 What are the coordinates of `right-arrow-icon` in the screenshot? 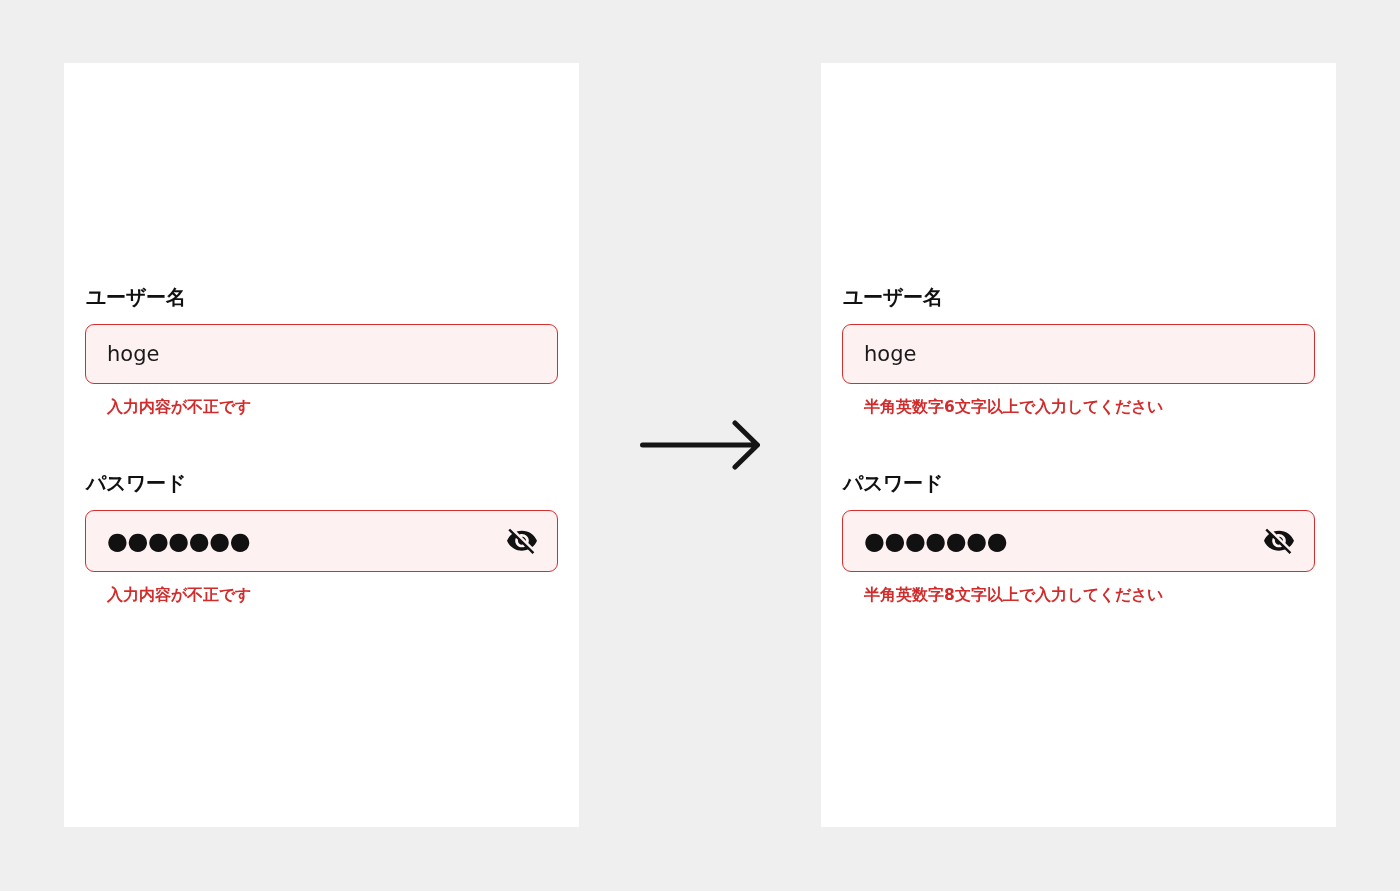 It's located at (700, 445).